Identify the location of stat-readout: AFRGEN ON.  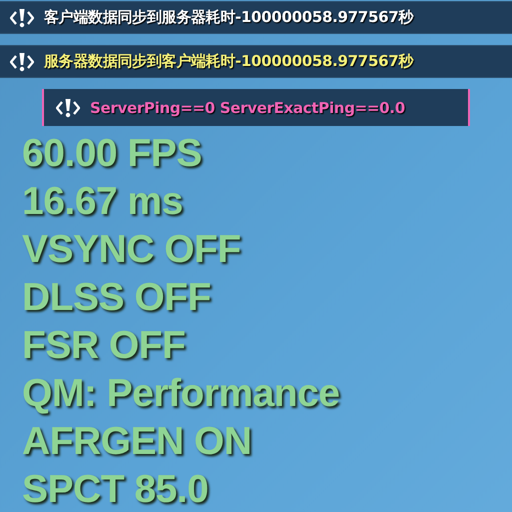
(137, 442).